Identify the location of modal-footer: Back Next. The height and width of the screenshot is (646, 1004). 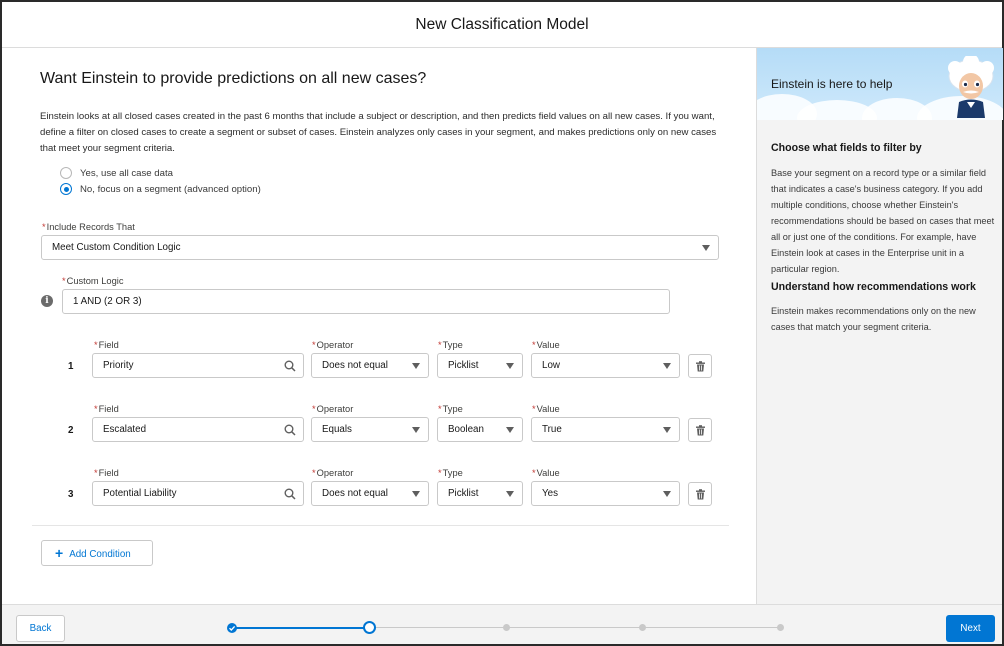
(502, 624).